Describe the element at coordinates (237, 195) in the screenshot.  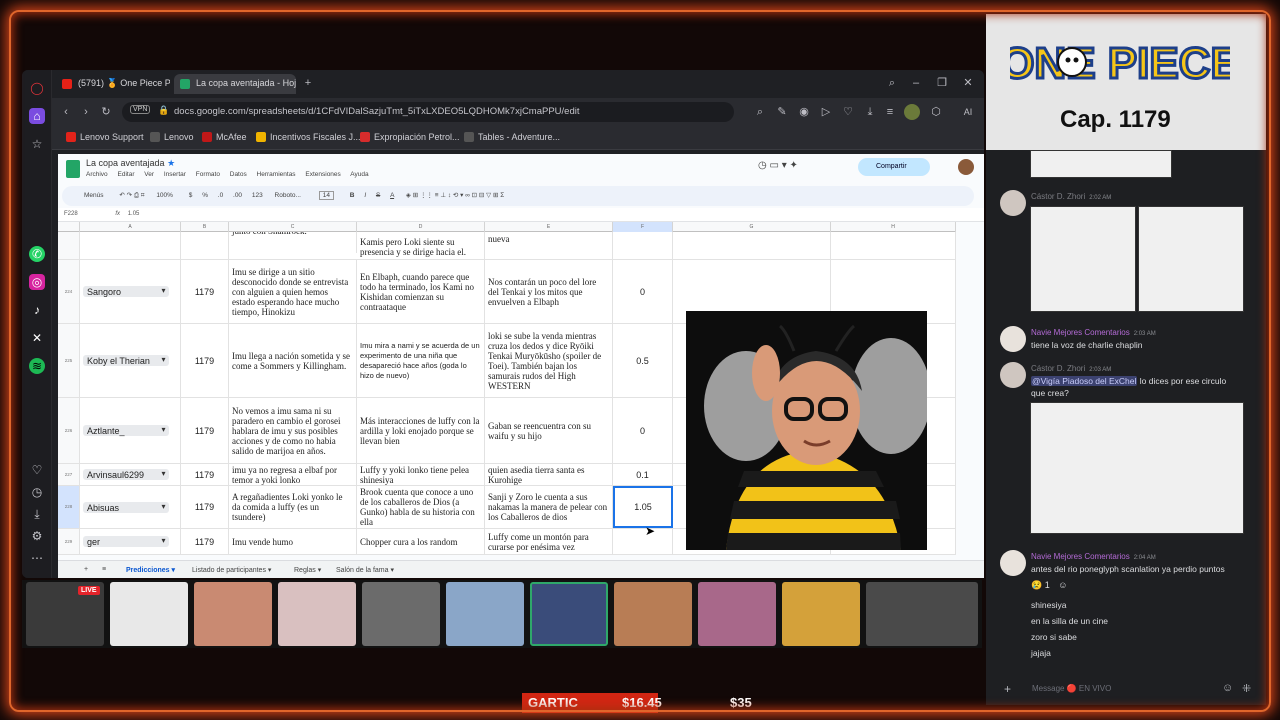
I see `increase-decimal-button: .00` at that location.